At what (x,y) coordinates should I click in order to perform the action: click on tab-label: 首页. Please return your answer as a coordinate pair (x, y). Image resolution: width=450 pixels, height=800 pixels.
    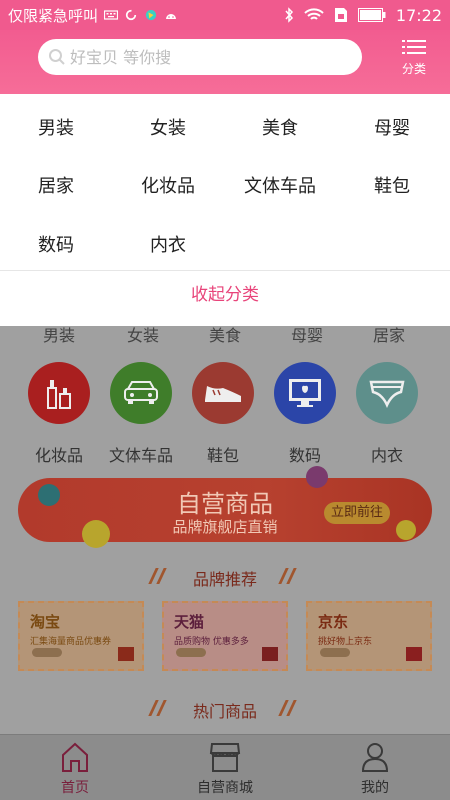
    Looking at the image, I should click on (75, 788).